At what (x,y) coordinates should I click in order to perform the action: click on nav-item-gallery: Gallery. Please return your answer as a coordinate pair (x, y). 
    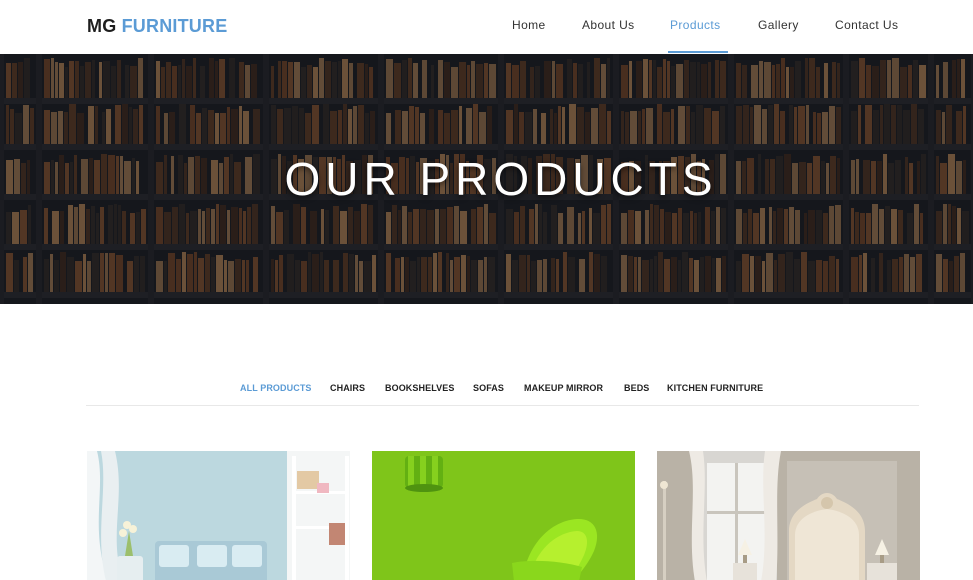
    Looking at the image, I should click on (778, 25).